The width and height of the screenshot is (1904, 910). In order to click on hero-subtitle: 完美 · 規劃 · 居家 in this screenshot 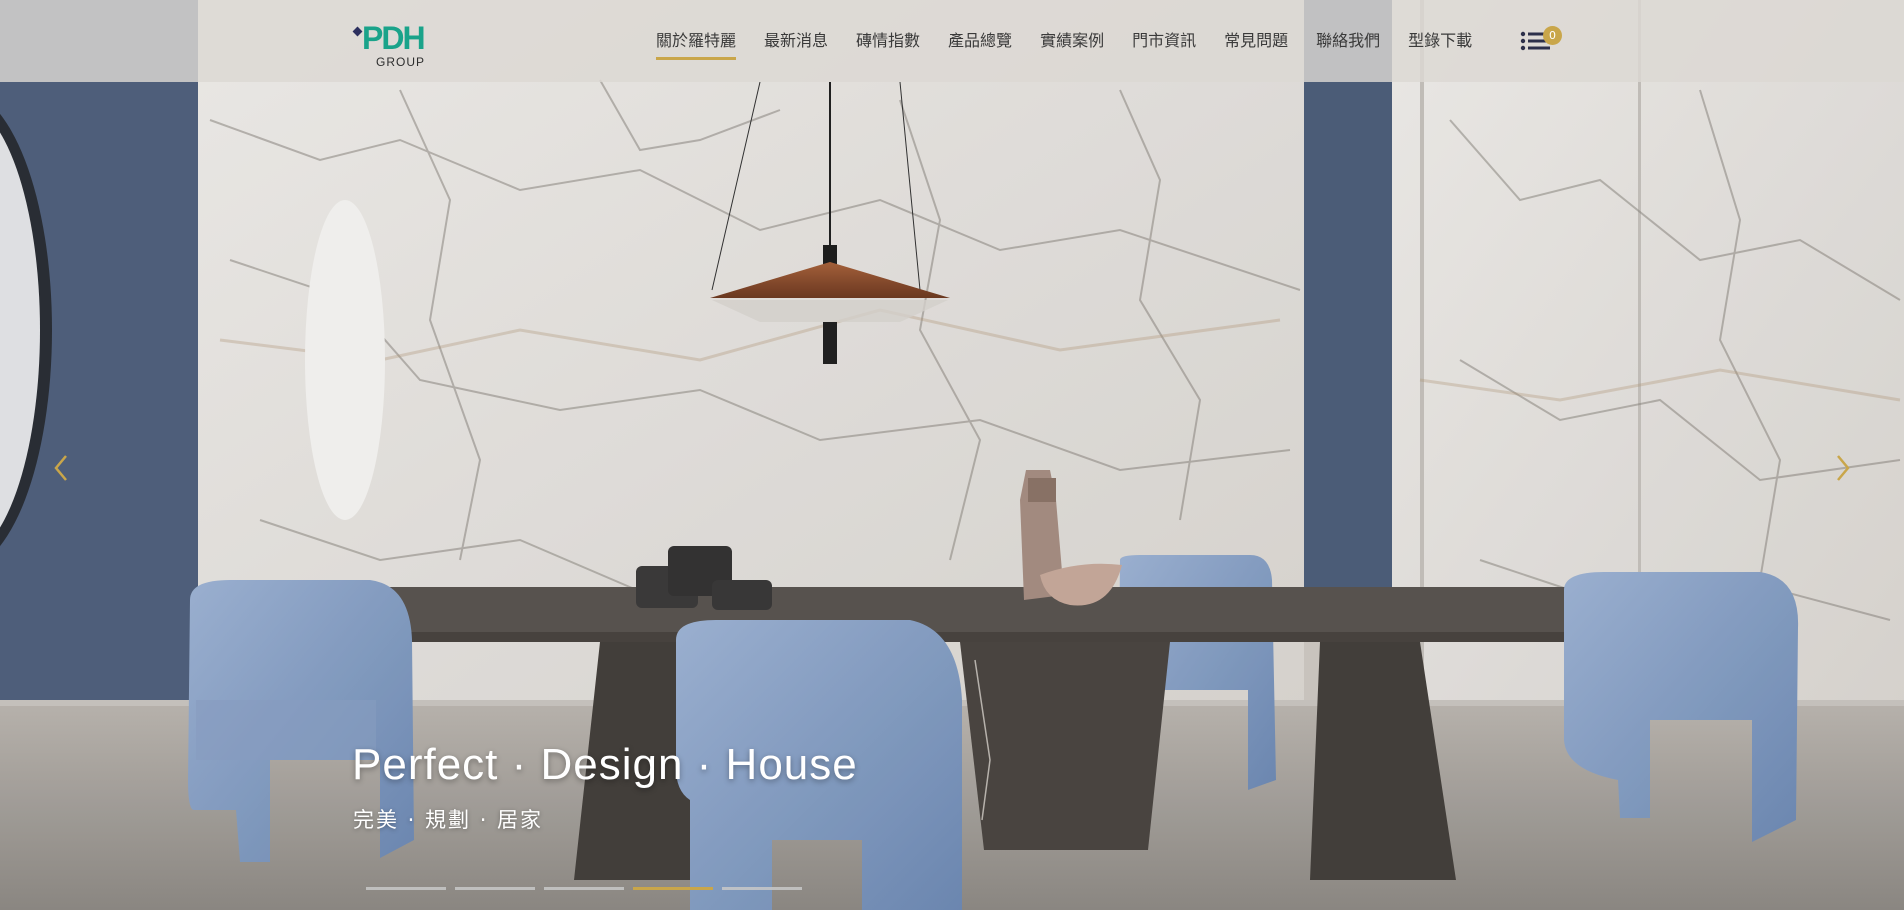, I will do `click(448, 820)`.